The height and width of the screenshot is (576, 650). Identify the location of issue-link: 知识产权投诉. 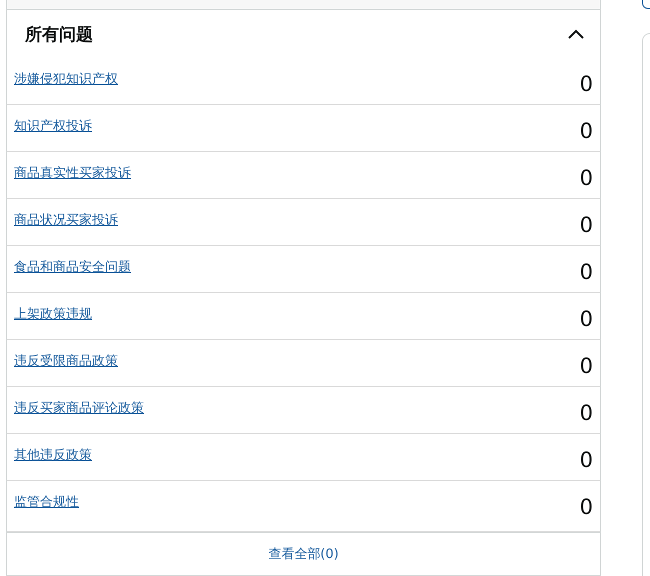
(53, 134).